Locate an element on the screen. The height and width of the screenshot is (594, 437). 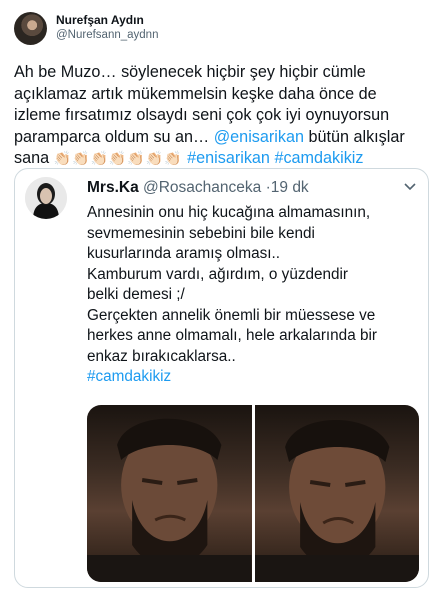
quoted-text-line: Gerçekten annelik önemli bir müessese ve is located at coordinates (231, 315).